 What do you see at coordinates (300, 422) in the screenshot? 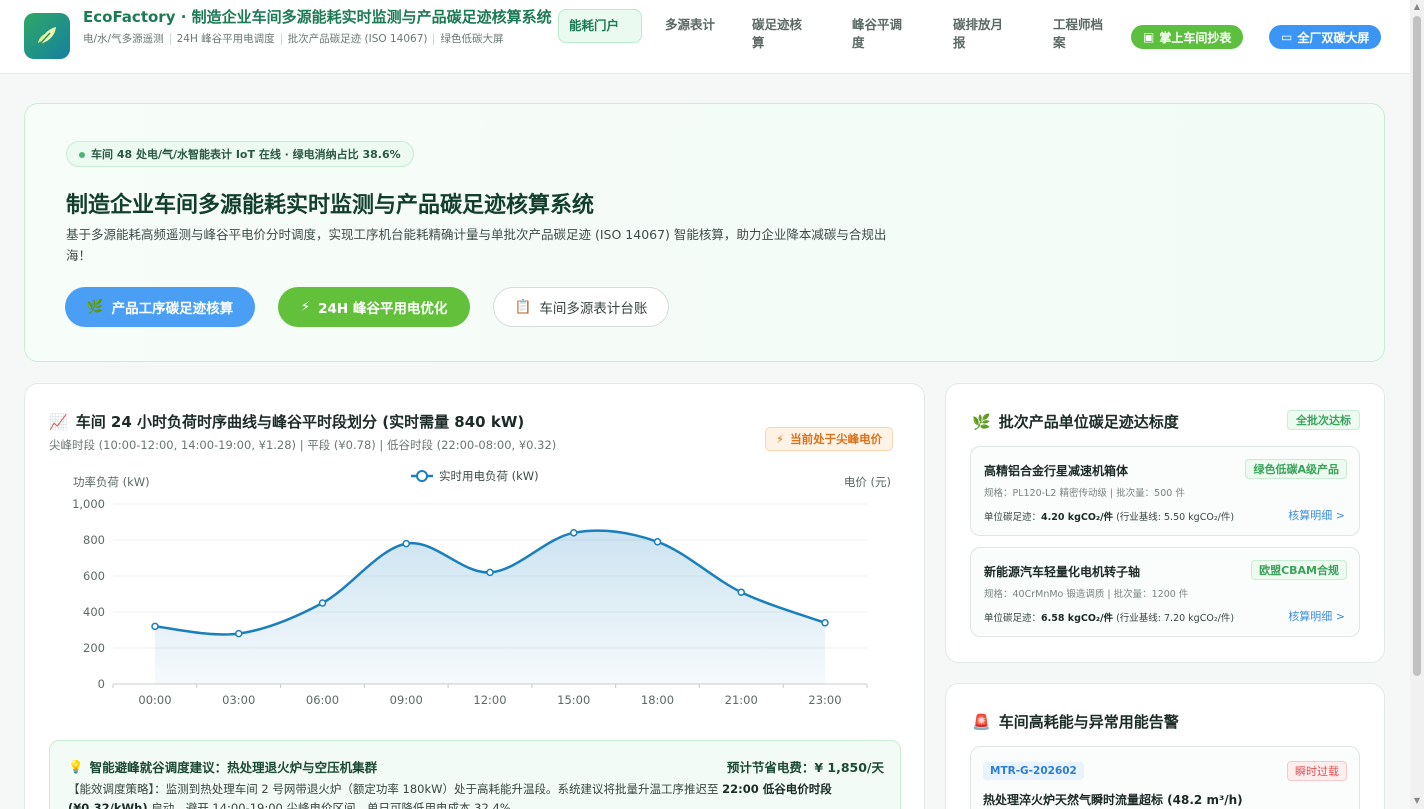
I see `load-curve-title-text: 车间 24 小时负荷时序曲线与峰谷平时段划分 (实时需量 840 kW)` at bounding box center [300, 422].